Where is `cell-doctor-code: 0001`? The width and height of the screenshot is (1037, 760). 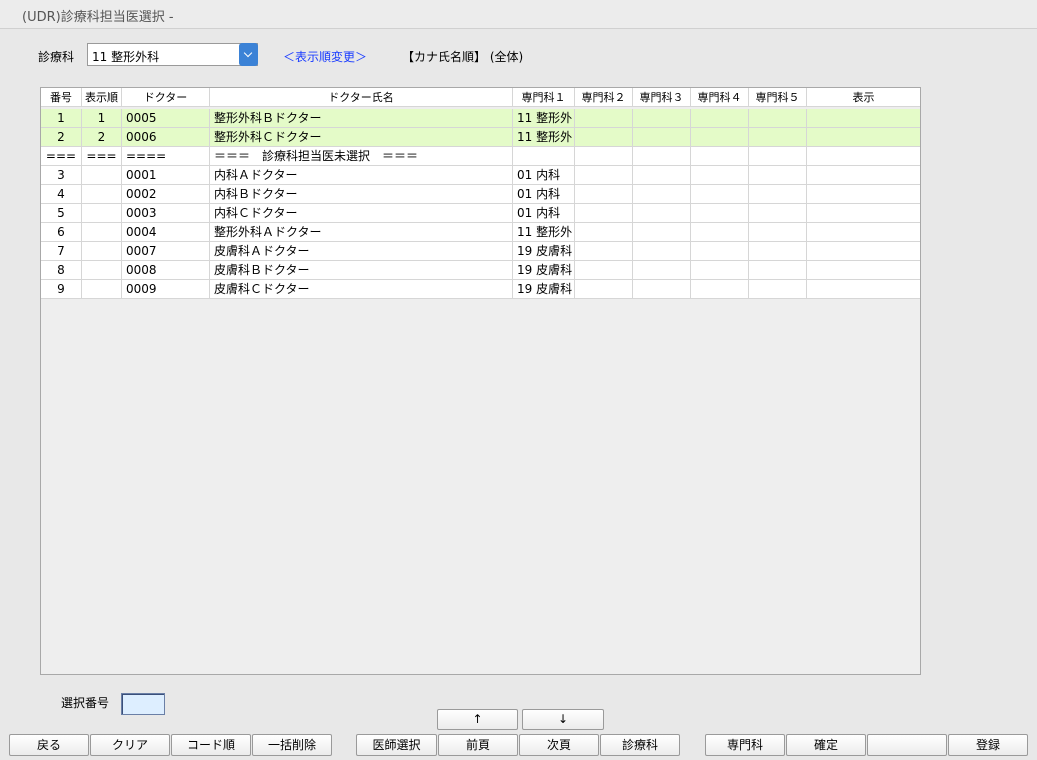
cell-doctor-code: 0001 is located at coordinates (166, 175).